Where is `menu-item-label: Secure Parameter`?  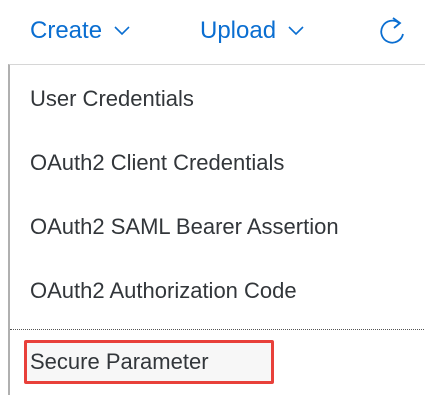 menu-item-label: Secure Parameter is located at coordinates (119, 361).